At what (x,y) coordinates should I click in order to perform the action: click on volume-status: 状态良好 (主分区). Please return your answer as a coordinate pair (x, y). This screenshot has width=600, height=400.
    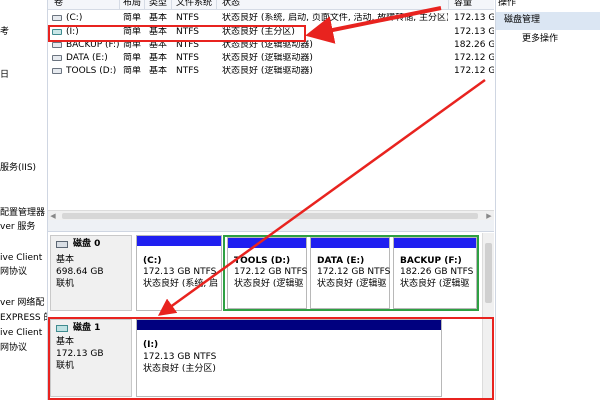
    Looking at the image, I should click on (258, 32).